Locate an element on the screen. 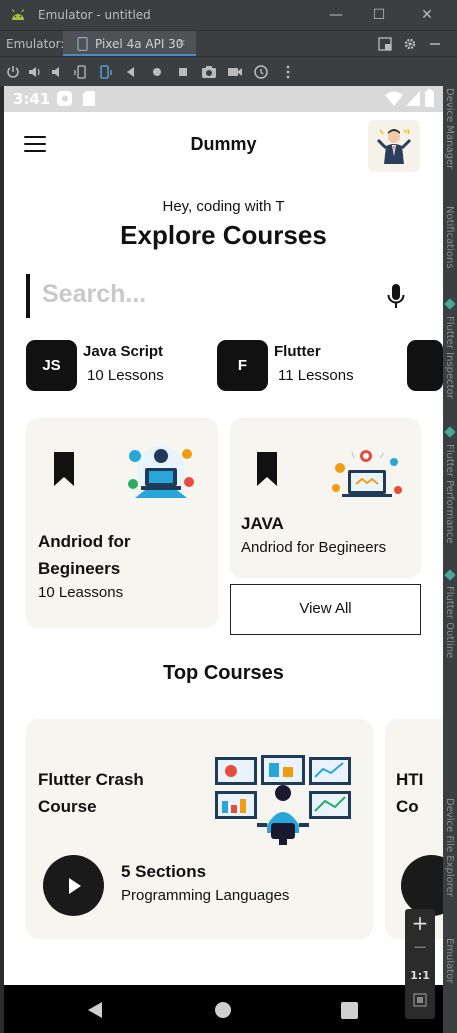 The width and height of the screenshot is (457, 1033). category-badge: F is located at coordinates (242, 365).